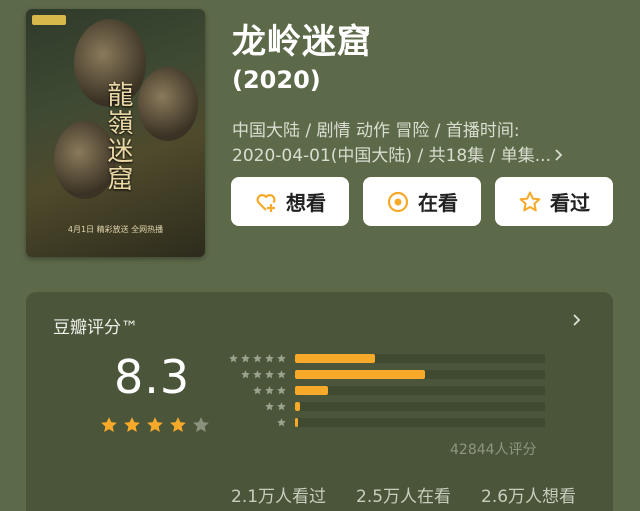 The width and height of the screenshot is (640, 511). I want to click on poster-calligraphy: 龍嶺迷窟, so click(118, 137).